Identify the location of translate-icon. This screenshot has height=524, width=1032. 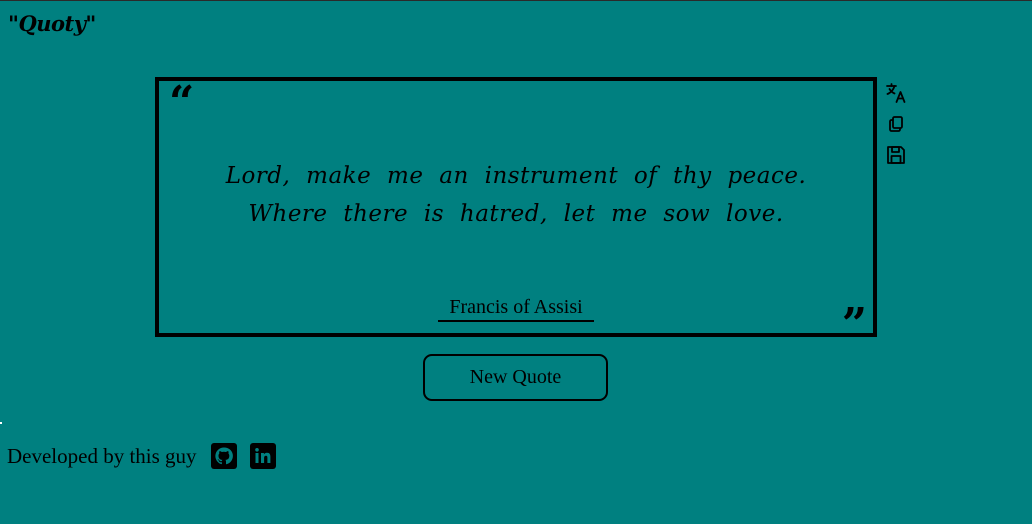
(896, 93).